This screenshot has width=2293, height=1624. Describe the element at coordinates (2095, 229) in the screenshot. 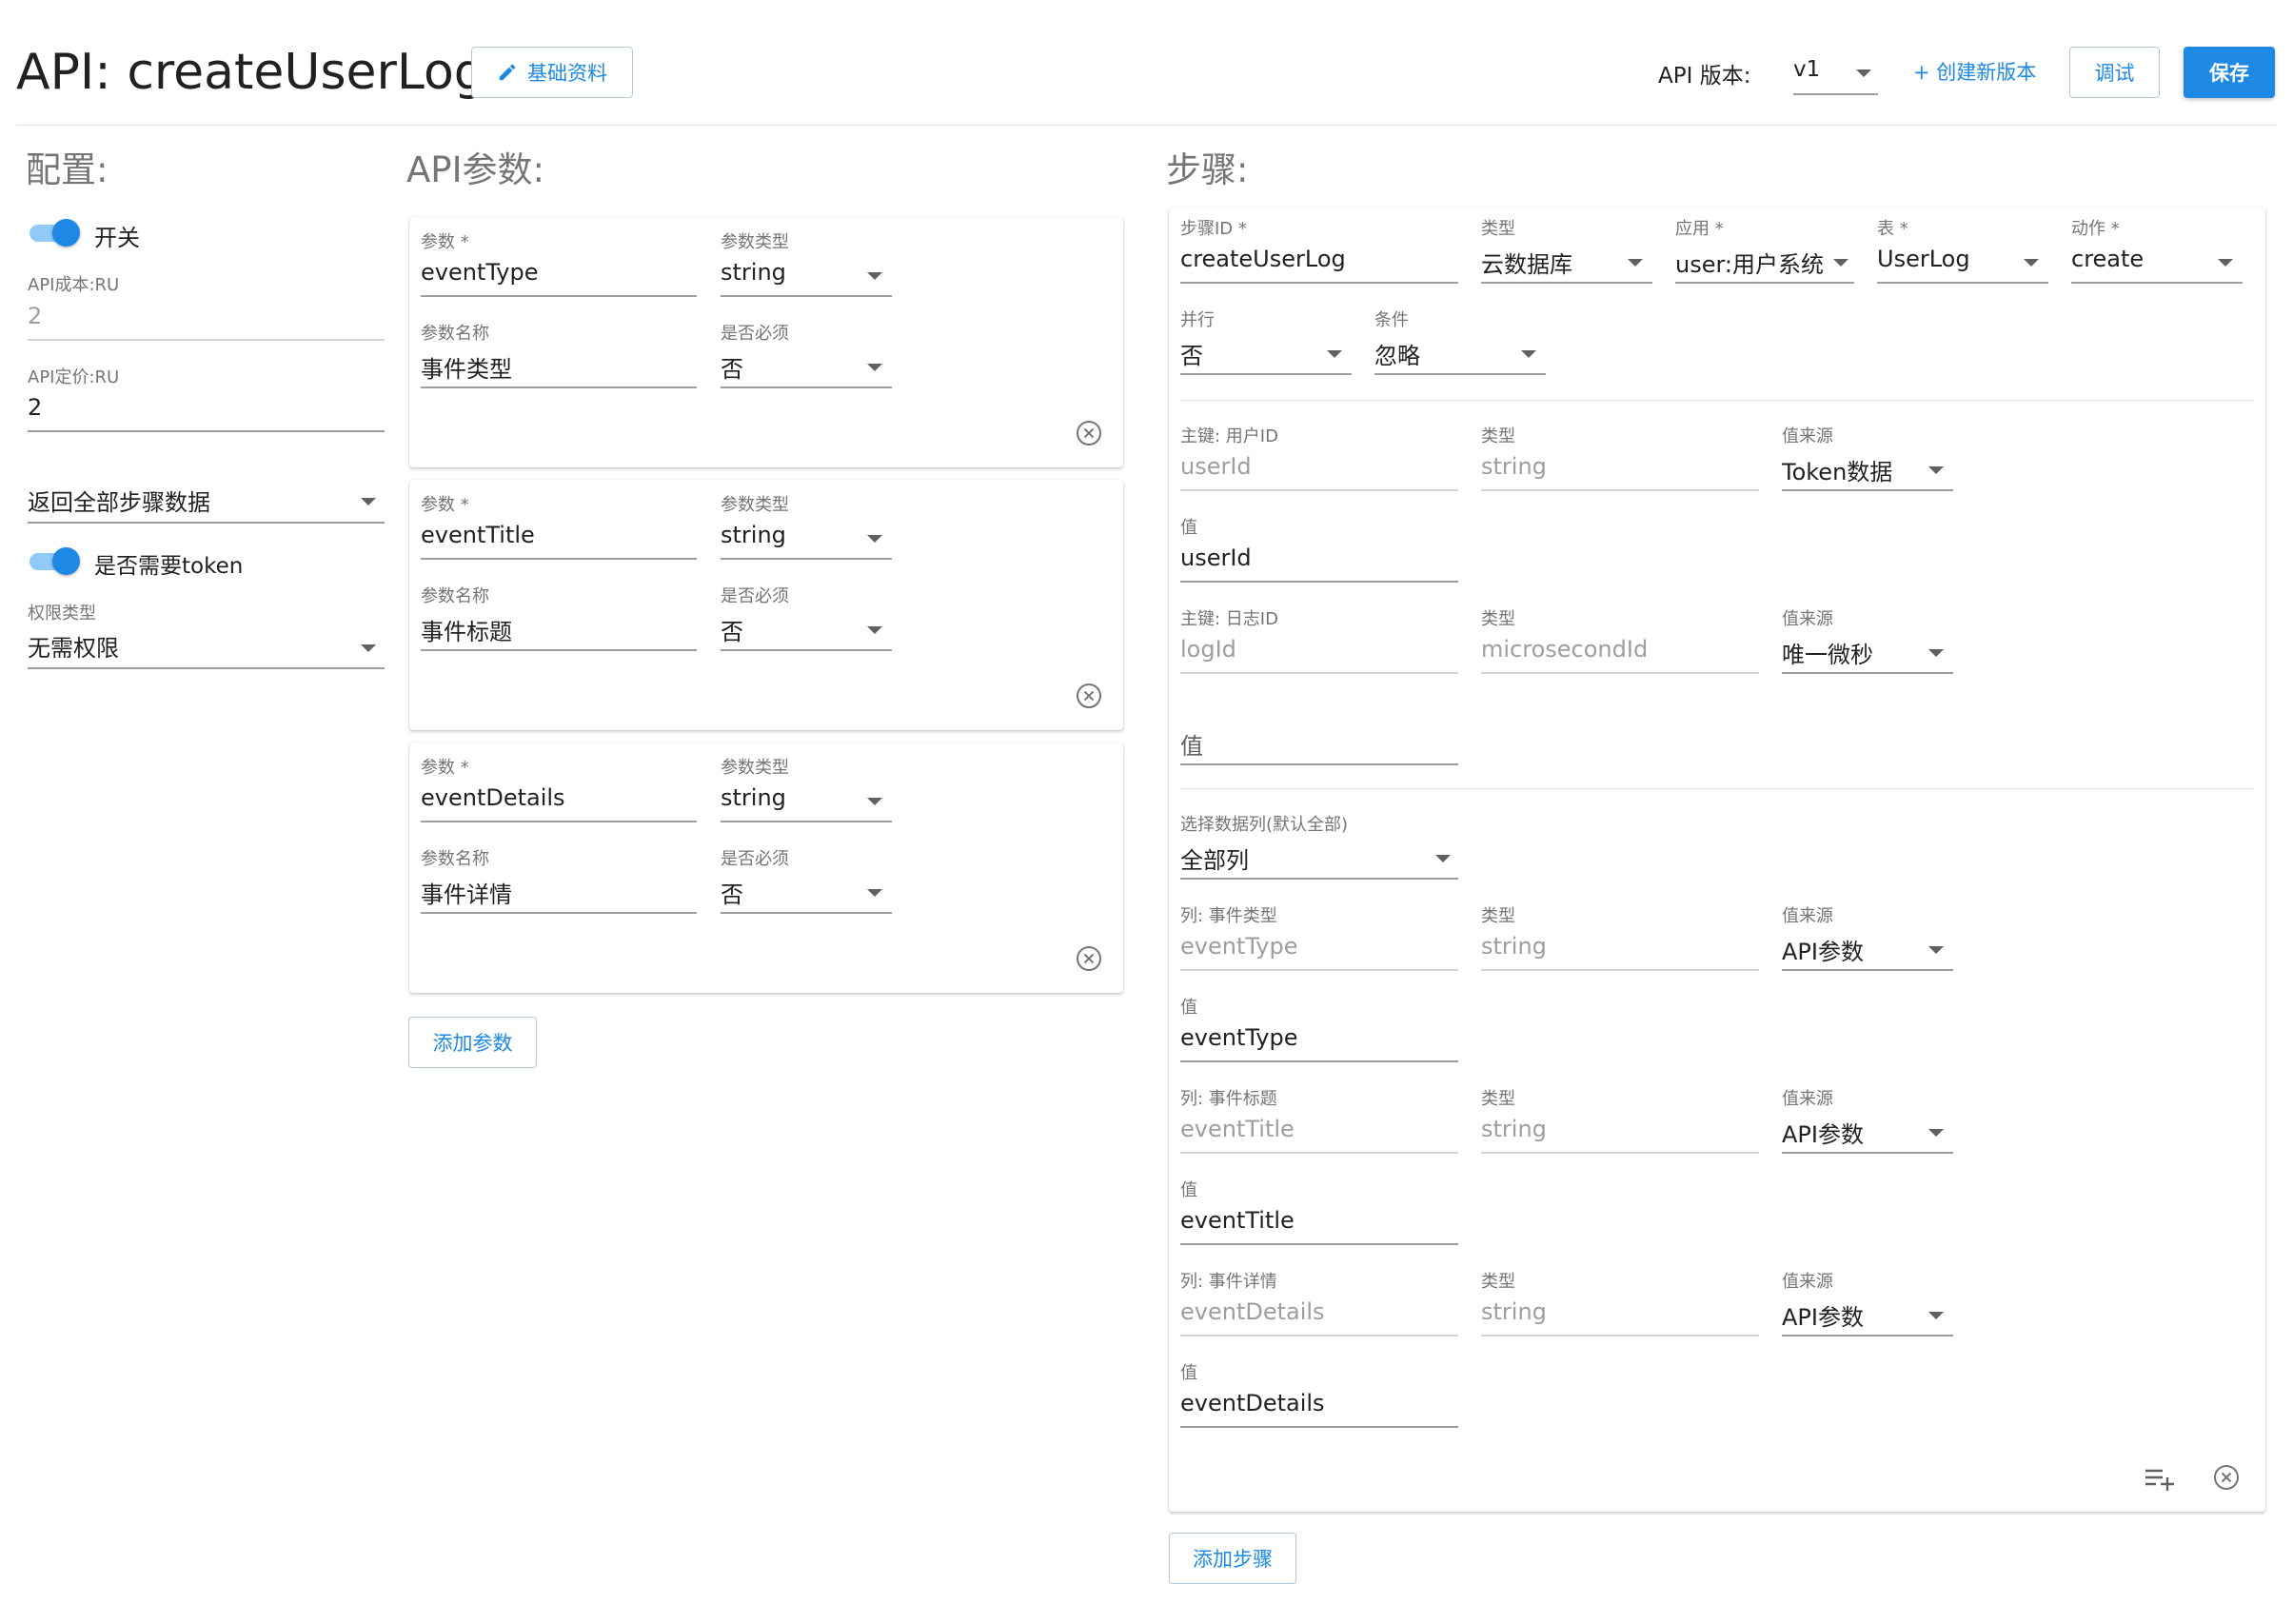

I see `step-action-label: 动作 *` at that location.